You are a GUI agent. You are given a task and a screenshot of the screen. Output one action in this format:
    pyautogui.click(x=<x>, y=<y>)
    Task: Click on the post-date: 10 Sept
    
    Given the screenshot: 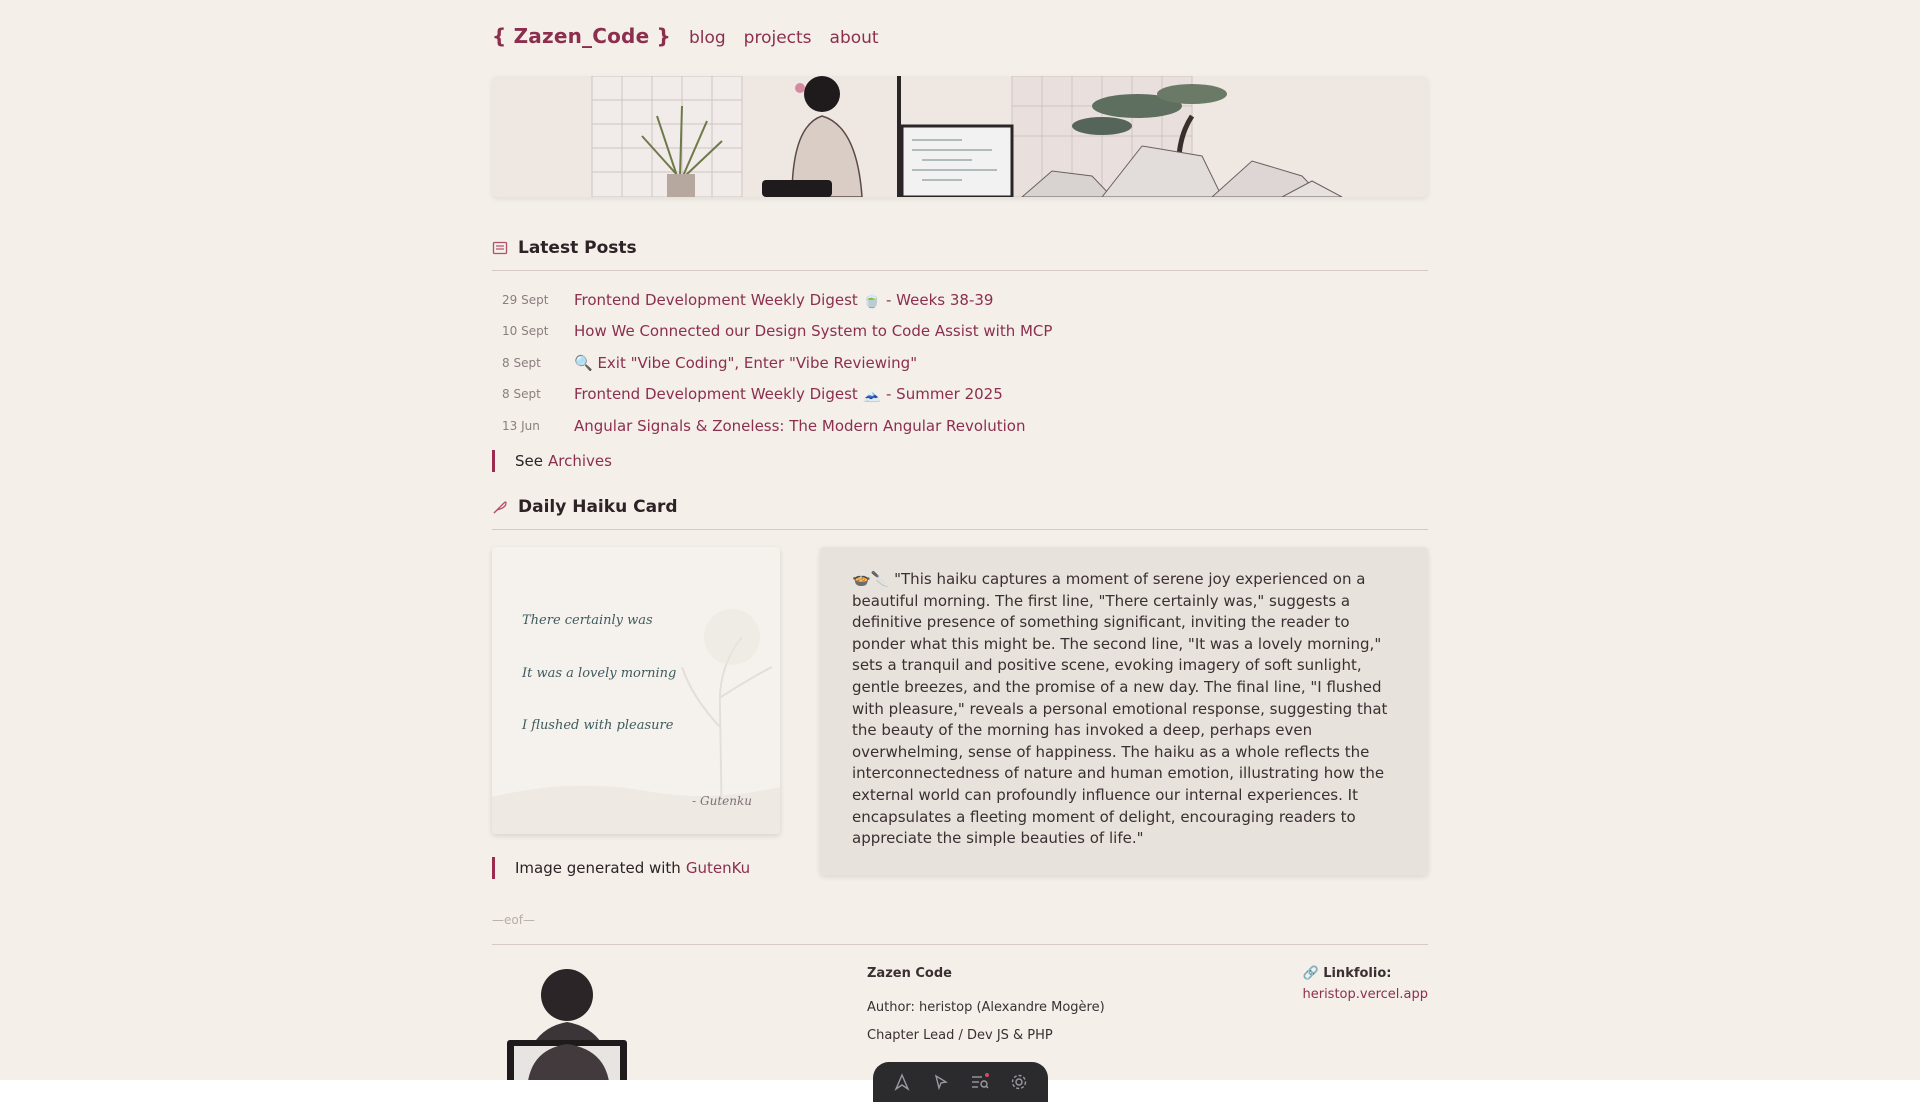 What is the action you would take?
    pyautogui.click(x=525, y=331)
    